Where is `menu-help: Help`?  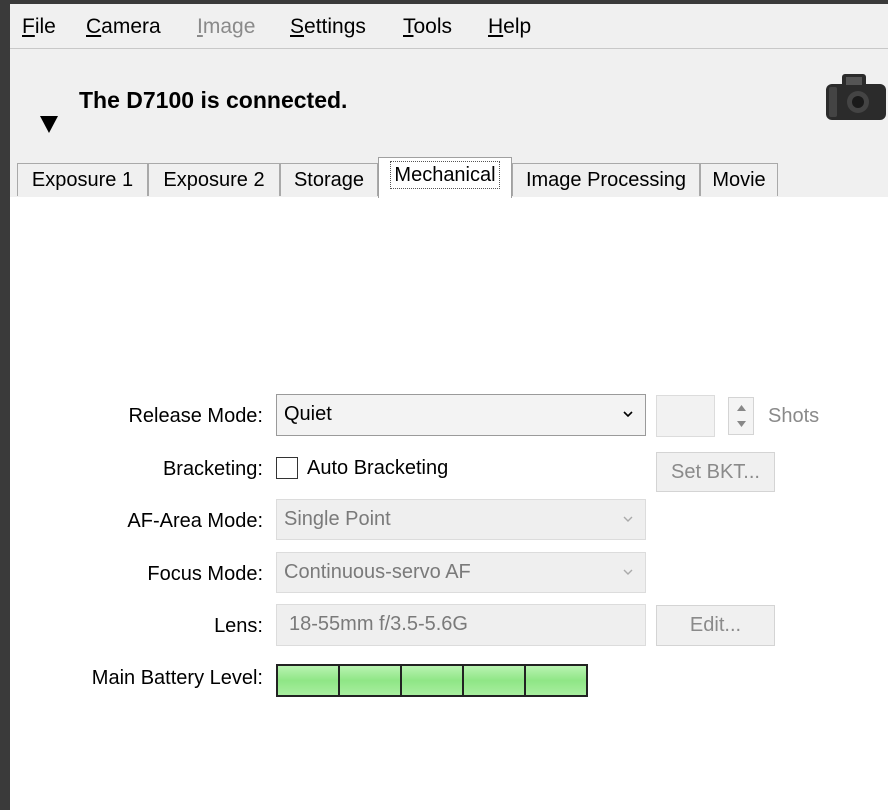 menu-help: Help is located at coordinates (509, 27).